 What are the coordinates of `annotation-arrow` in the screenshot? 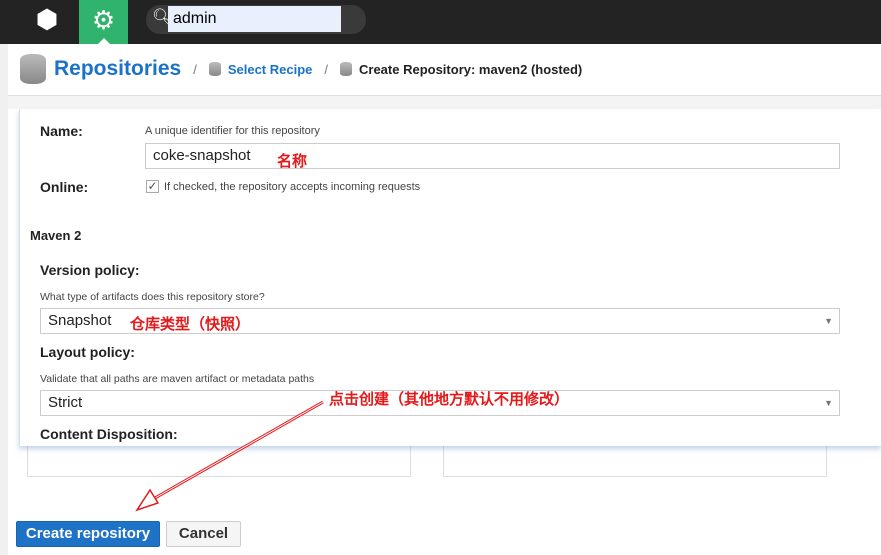 It's located at (229, 456).